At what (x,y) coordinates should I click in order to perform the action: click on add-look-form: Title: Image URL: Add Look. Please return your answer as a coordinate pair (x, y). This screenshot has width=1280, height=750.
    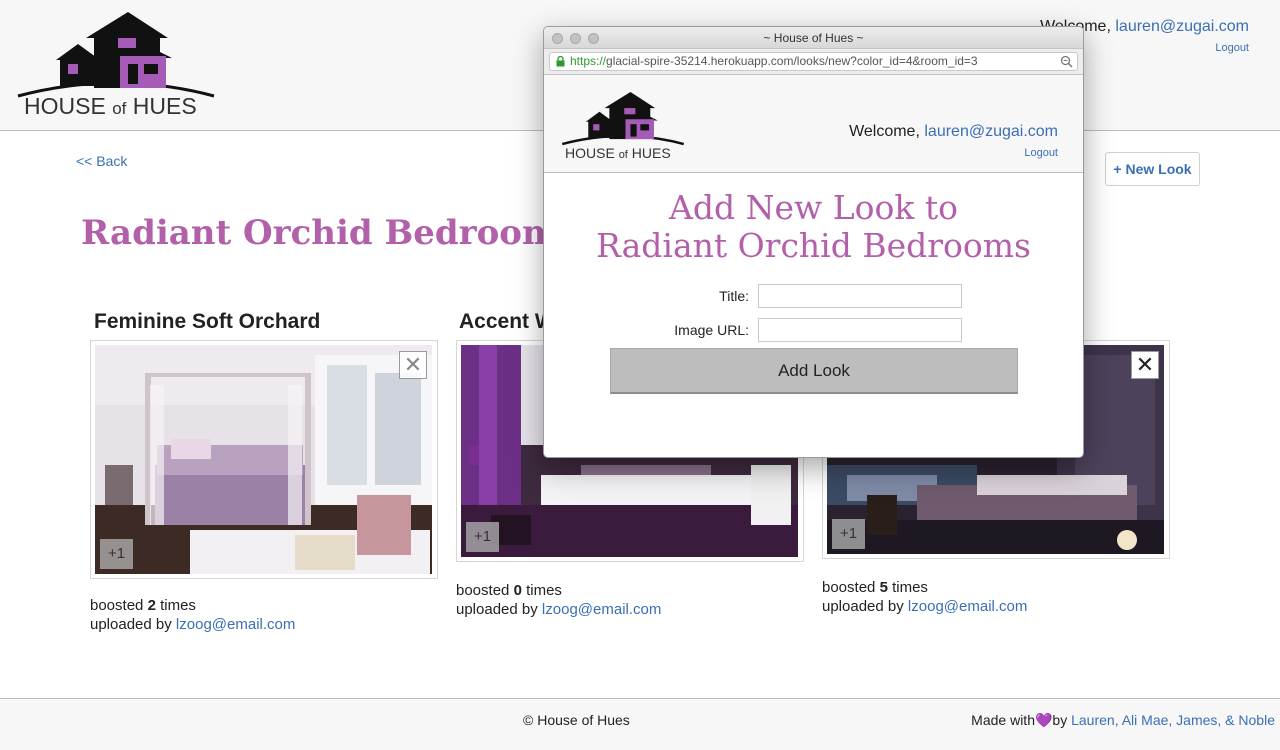
    Looking at the image, I should click on (813, 330).